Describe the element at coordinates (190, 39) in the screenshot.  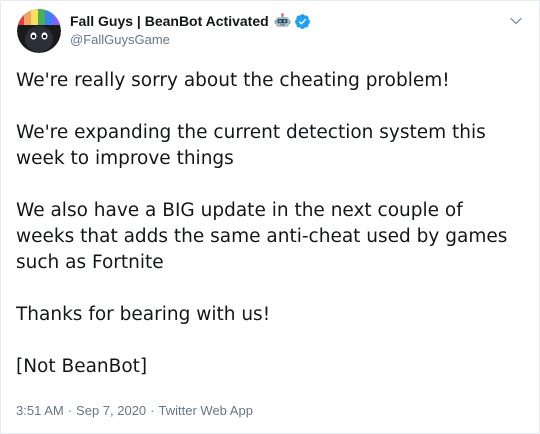
I see `handle: @FallGuysGame` at that location.